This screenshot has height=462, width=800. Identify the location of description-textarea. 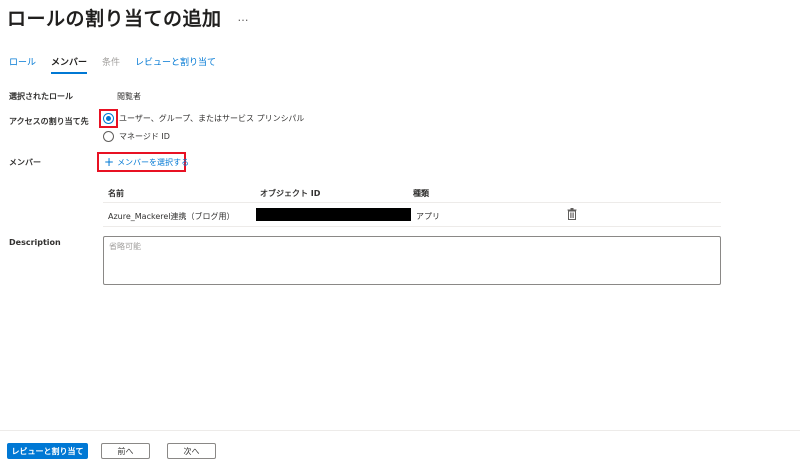
(412, 260).